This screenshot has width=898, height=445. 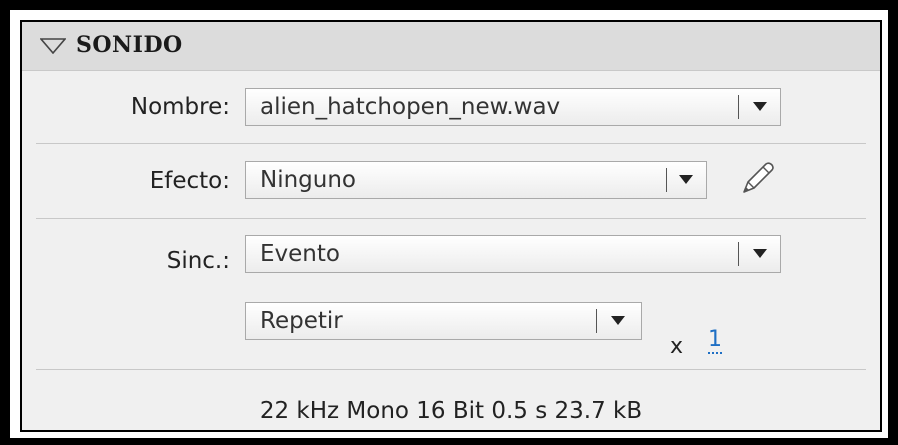 I want to click on section-header: SONIDO, so click(x=451, y=46).